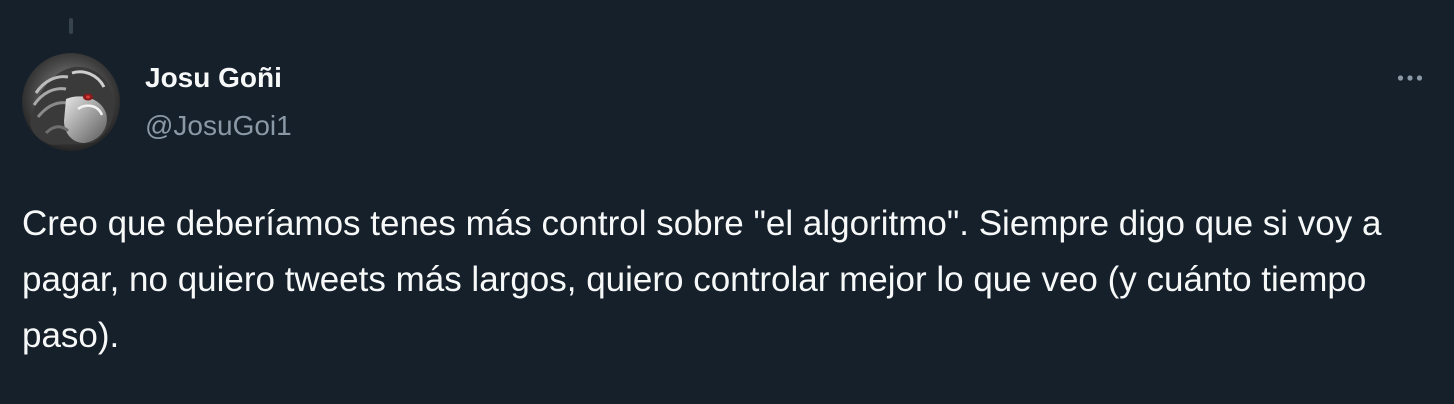 The width and height of the screenshot is (1454, 404). I want to click on more-options-button, so click(1410, 78).